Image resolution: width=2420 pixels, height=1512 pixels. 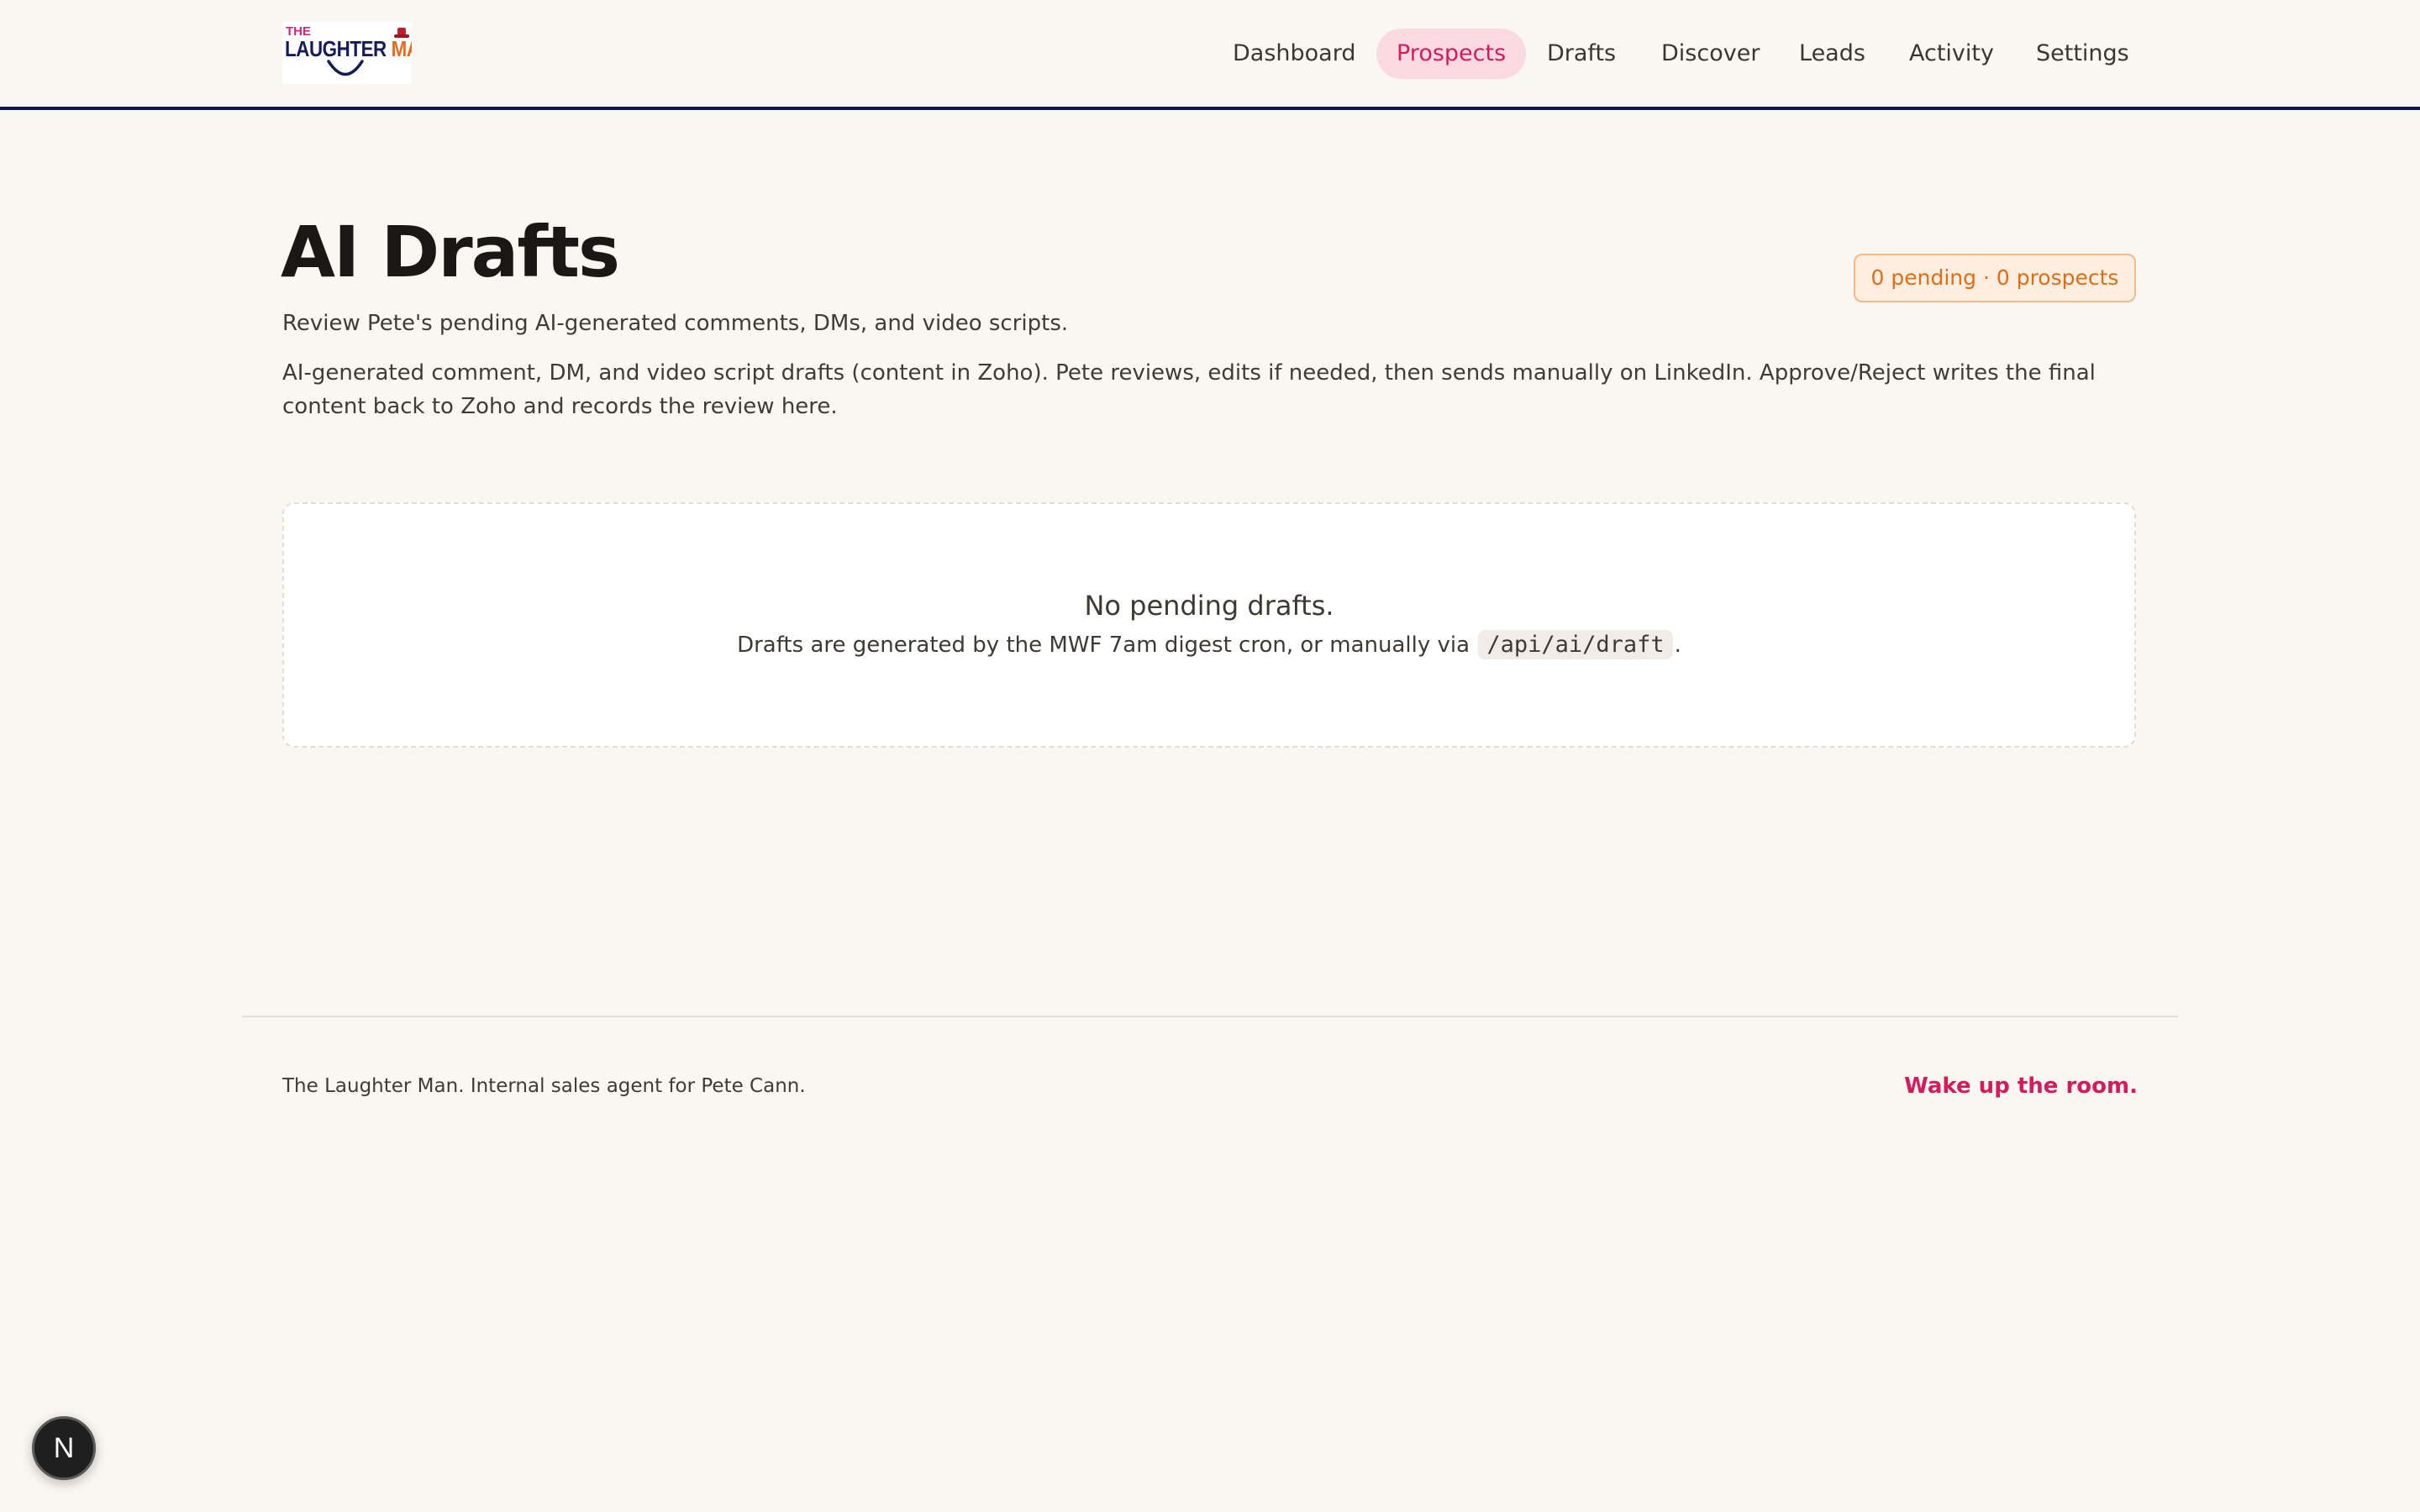 I want to click on nav-item-activity: Activity, so click(x=1951, y=54).